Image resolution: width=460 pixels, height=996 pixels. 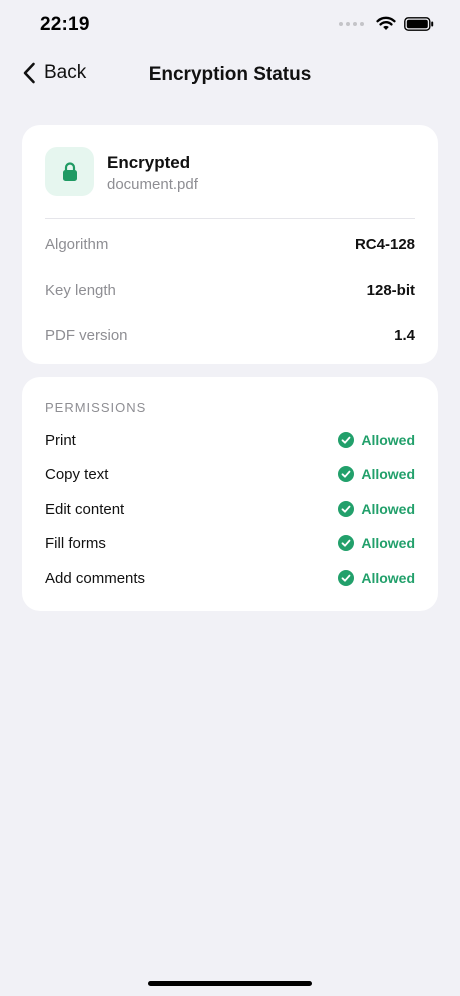 I want to click on permission-label: Fill forms, so click(x=75, y=543).